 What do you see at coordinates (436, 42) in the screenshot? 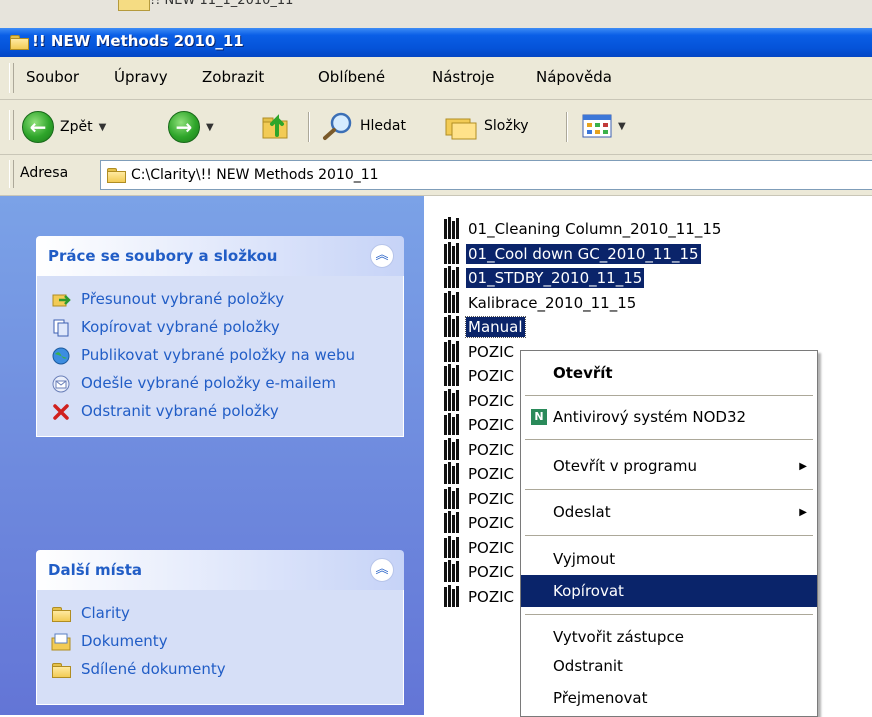
I see `title-bar: !! NEW Methods 2010_11` at bounding box center [436, 42].